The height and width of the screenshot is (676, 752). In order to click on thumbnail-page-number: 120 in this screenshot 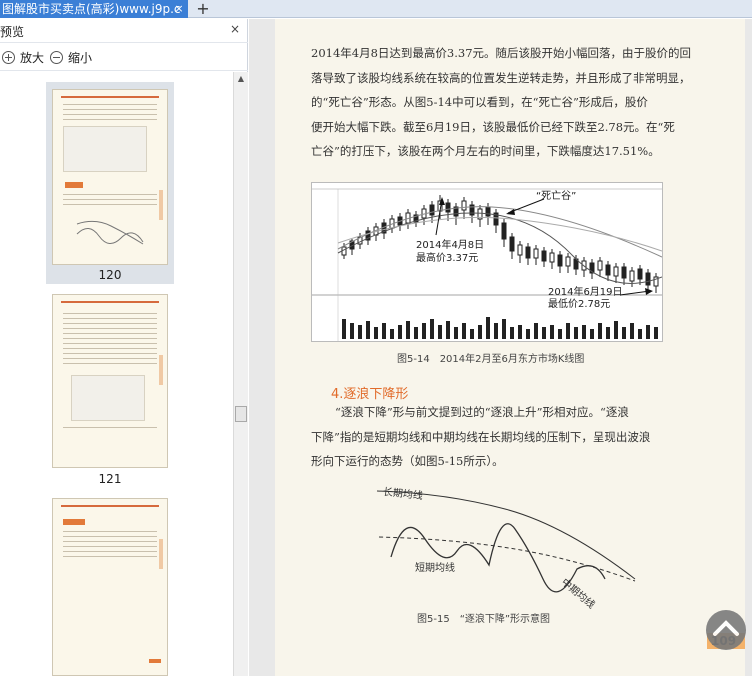, I will do `click(110, 275)`.